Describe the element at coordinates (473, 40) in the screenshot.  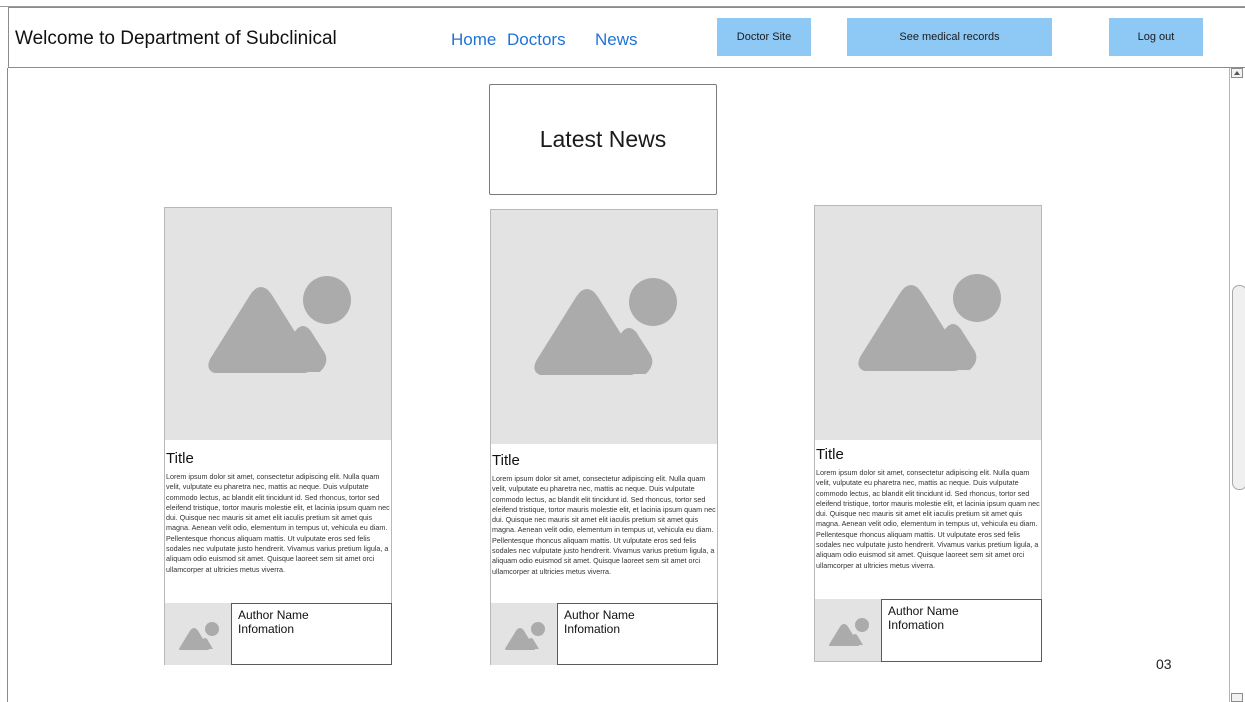
I see `nav-link-home: Home` at that location.